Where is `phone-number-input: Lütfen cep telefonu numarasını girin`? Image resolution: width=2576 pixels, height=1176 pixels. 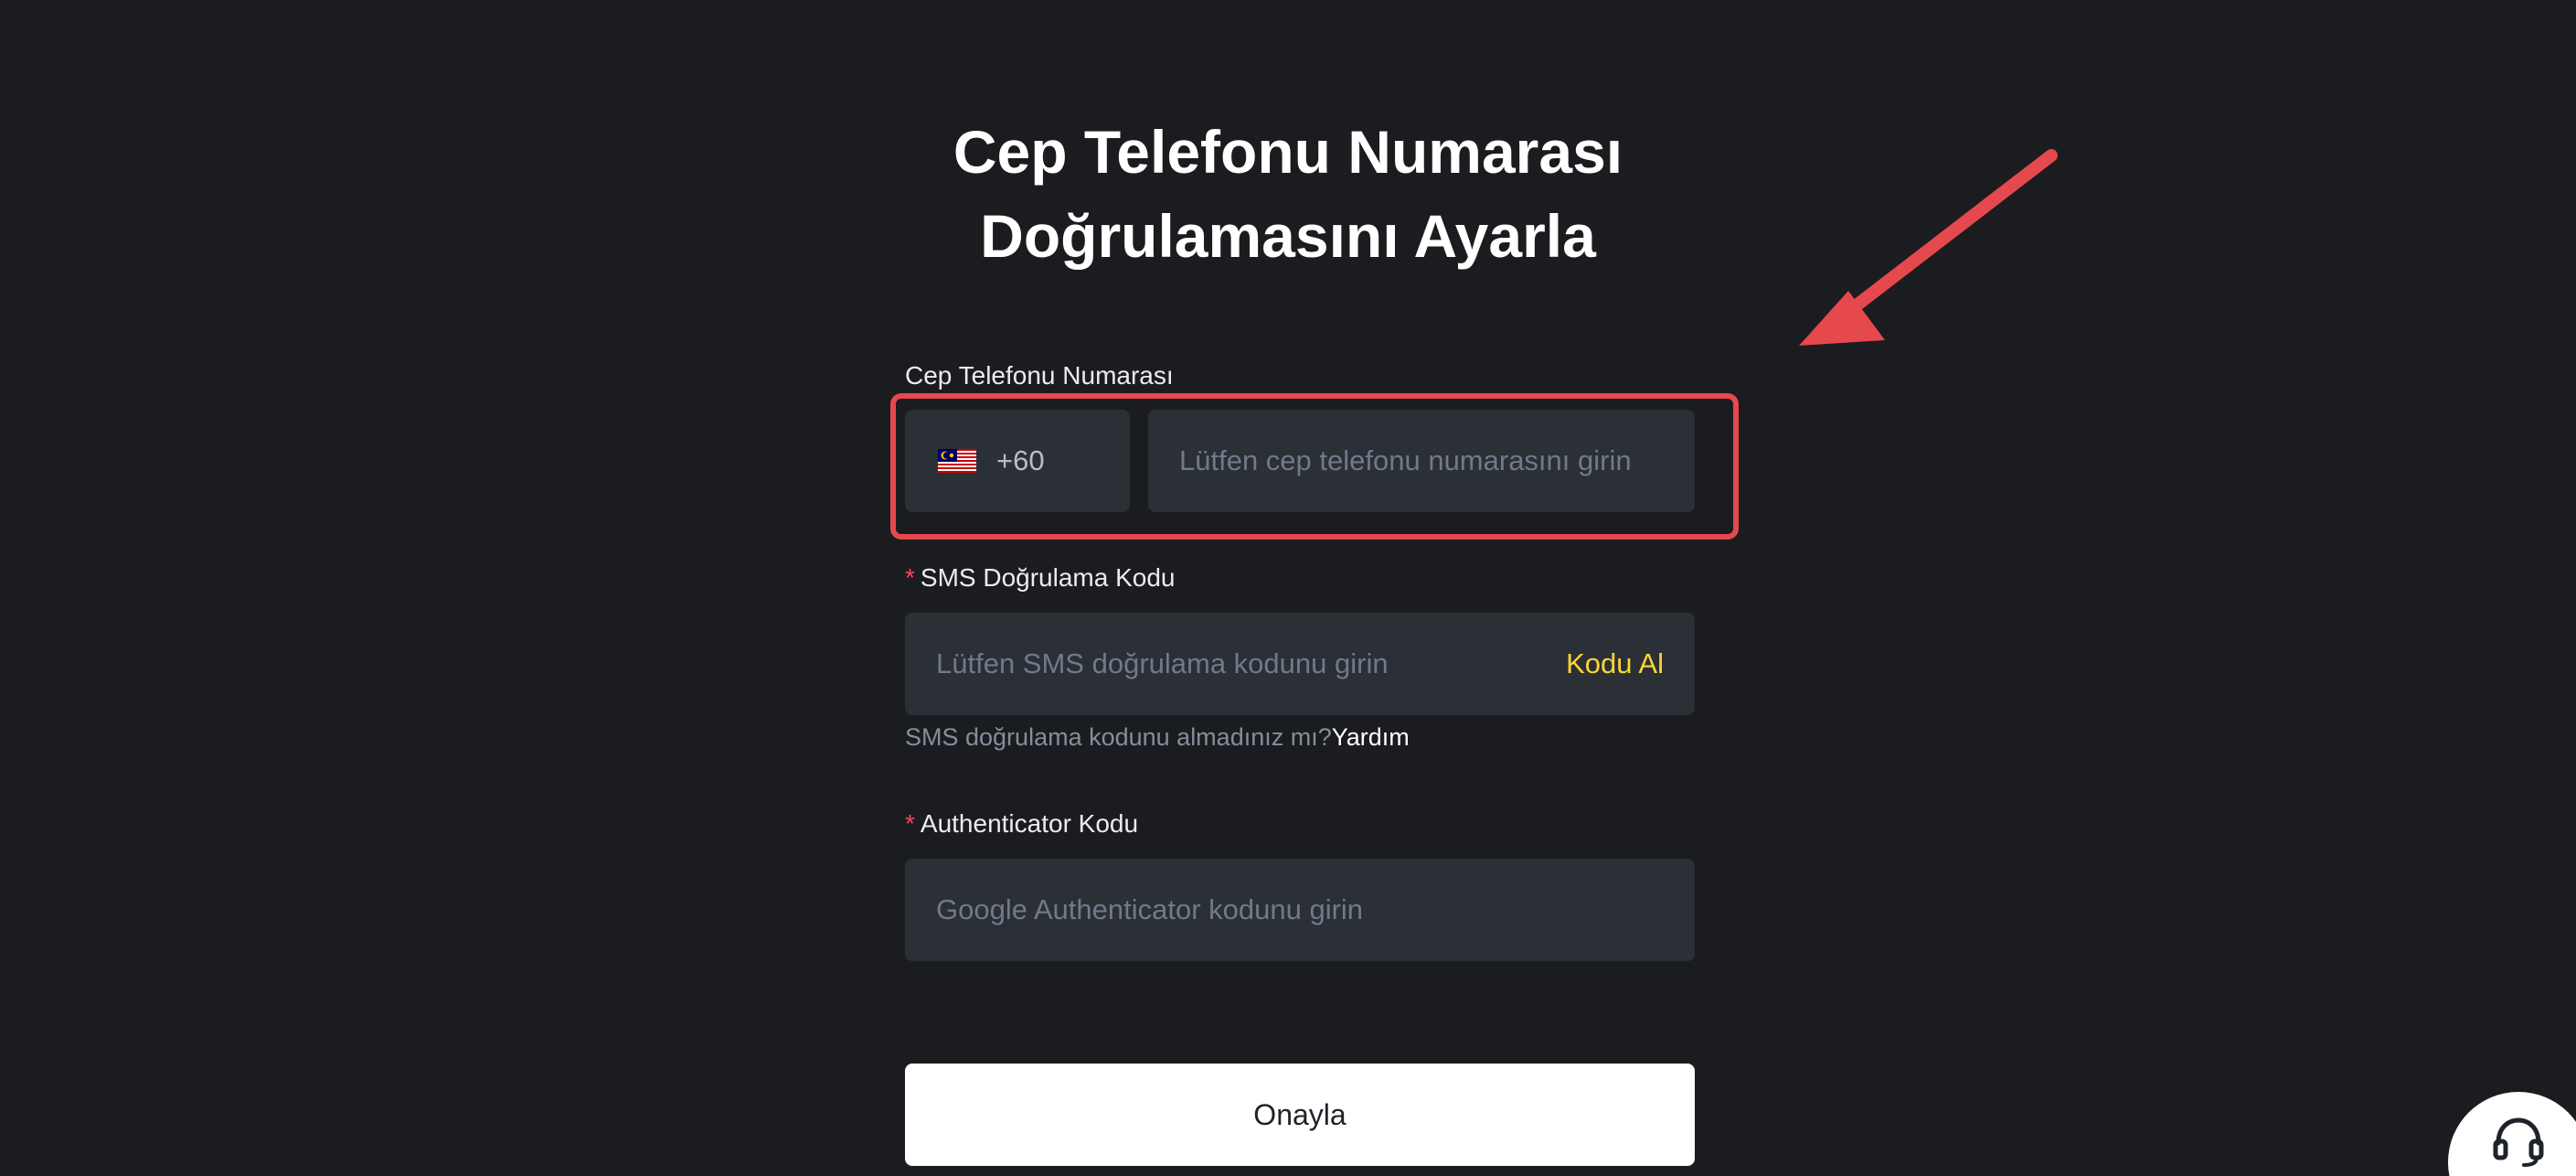
phone-number-input: Lütfen cep telefonu numarasını girin is located at coordinates (1422, 461).